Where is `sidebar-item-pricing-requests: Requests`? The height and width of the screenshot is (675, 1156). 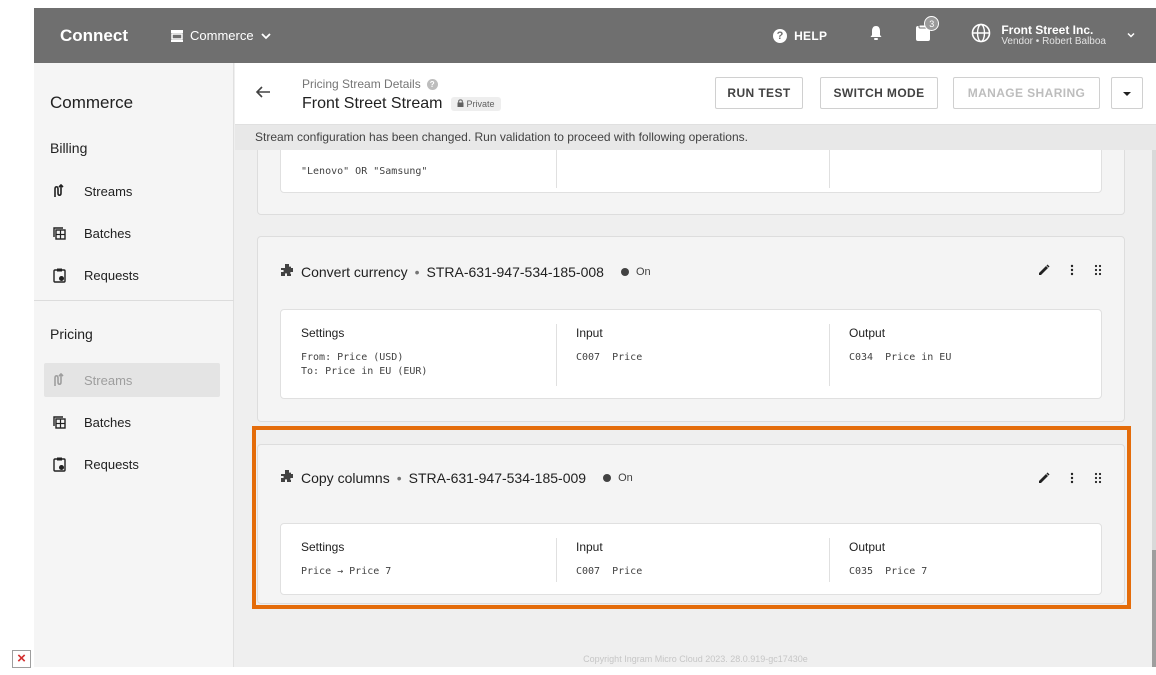
sidebar-item-pricing-requests: Requests is located at coordinates (132, 464).